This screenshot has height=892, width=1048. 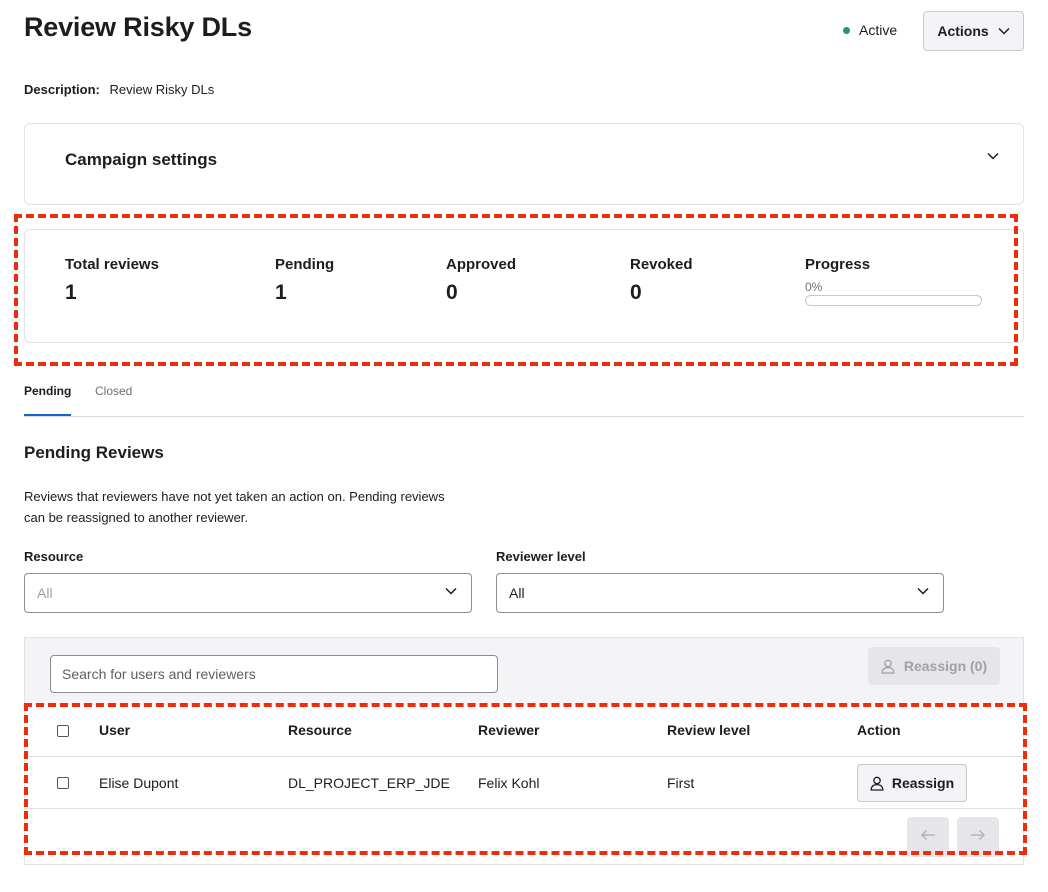 I want to click on description-label: Description:, so click(x=62, y=89).